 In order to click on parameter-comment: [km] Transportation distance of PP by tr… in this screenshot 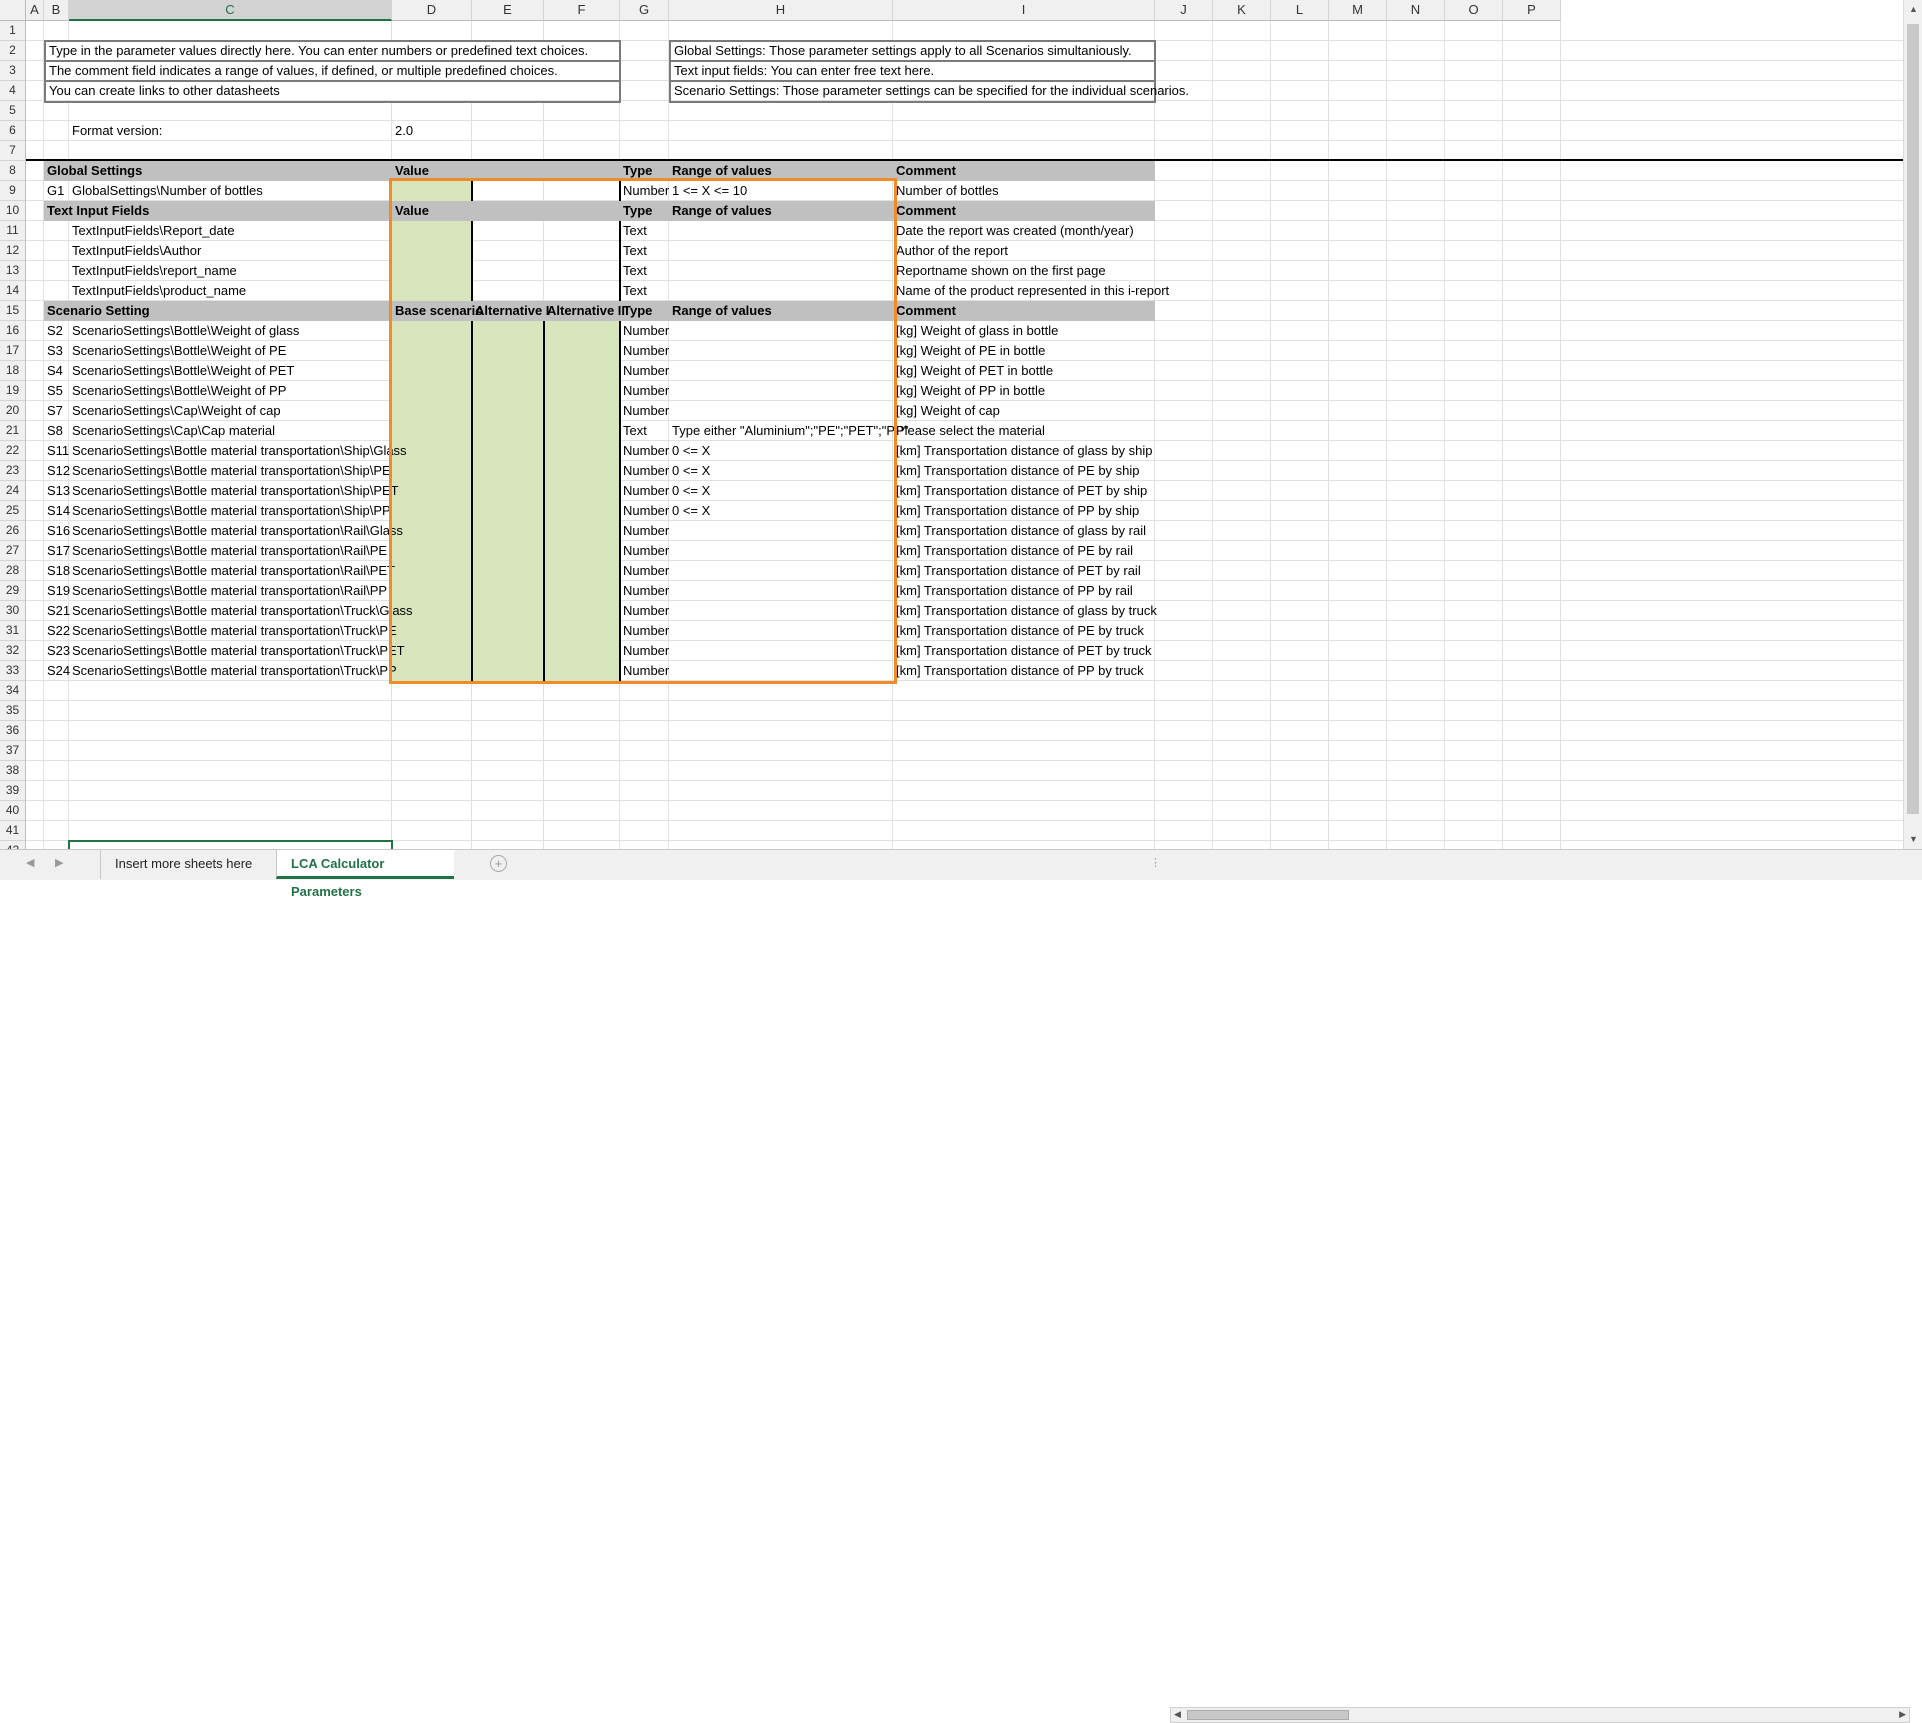, I will do `click(1020, 670)`.